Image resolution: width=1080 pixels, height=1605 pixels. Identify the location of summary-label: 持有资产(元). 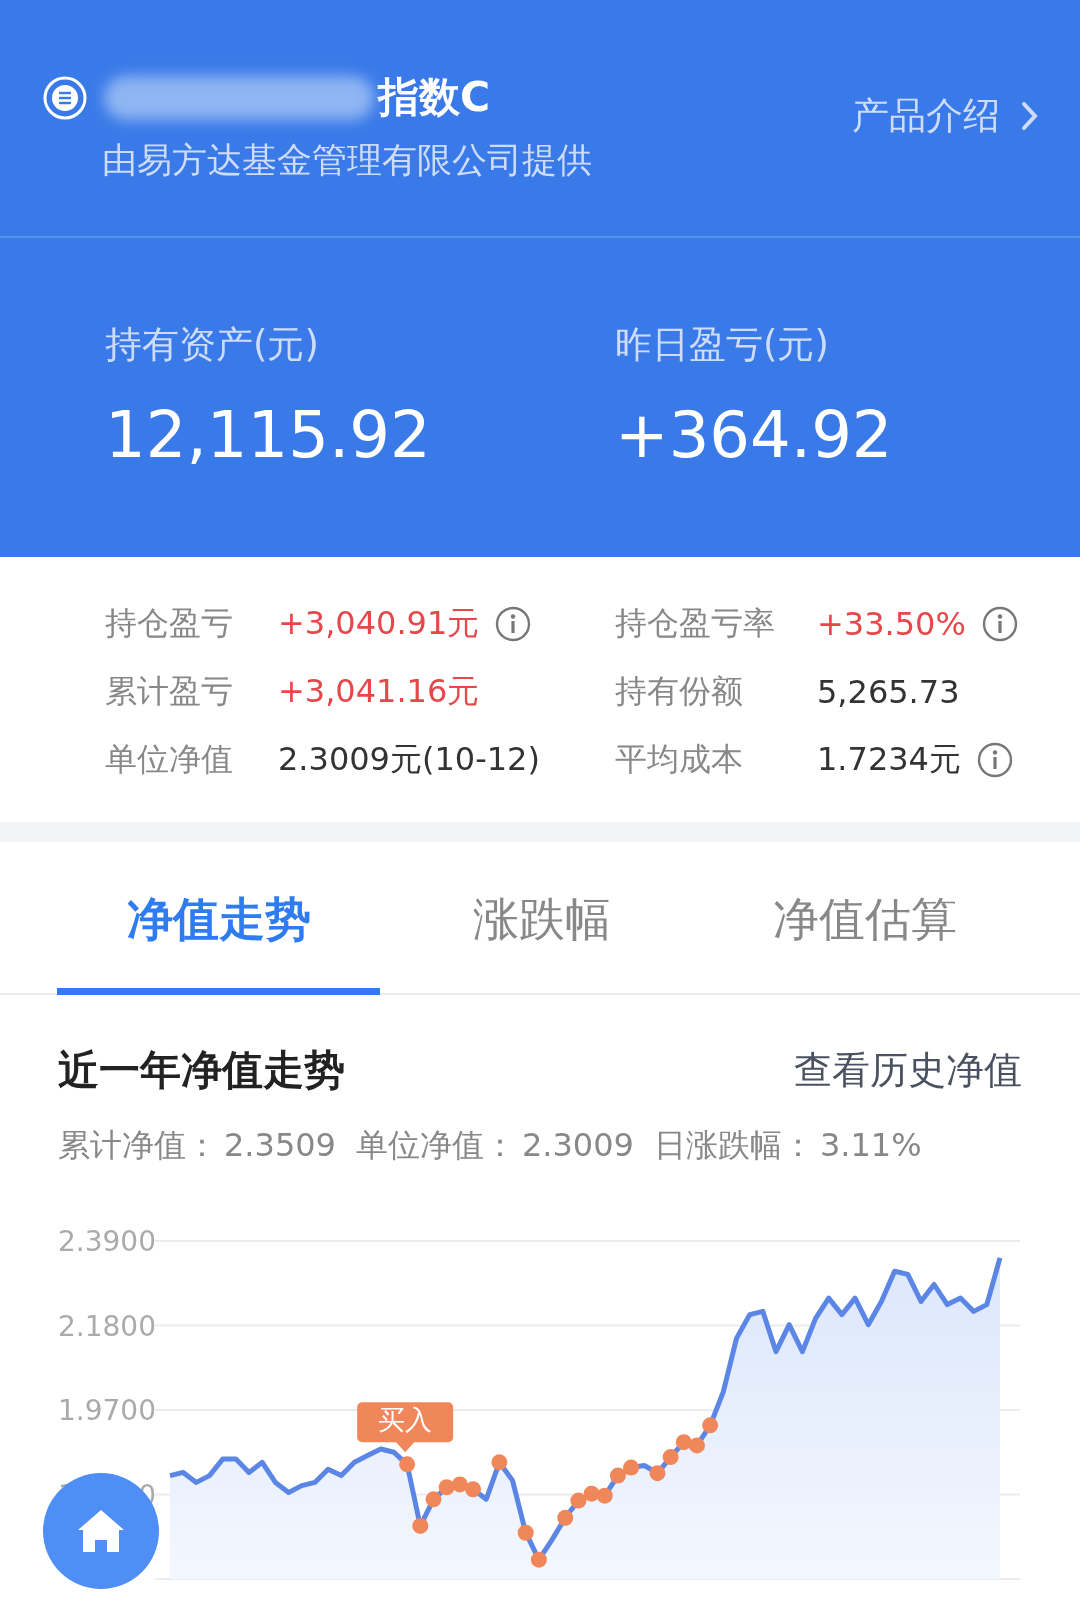
(212, 345).